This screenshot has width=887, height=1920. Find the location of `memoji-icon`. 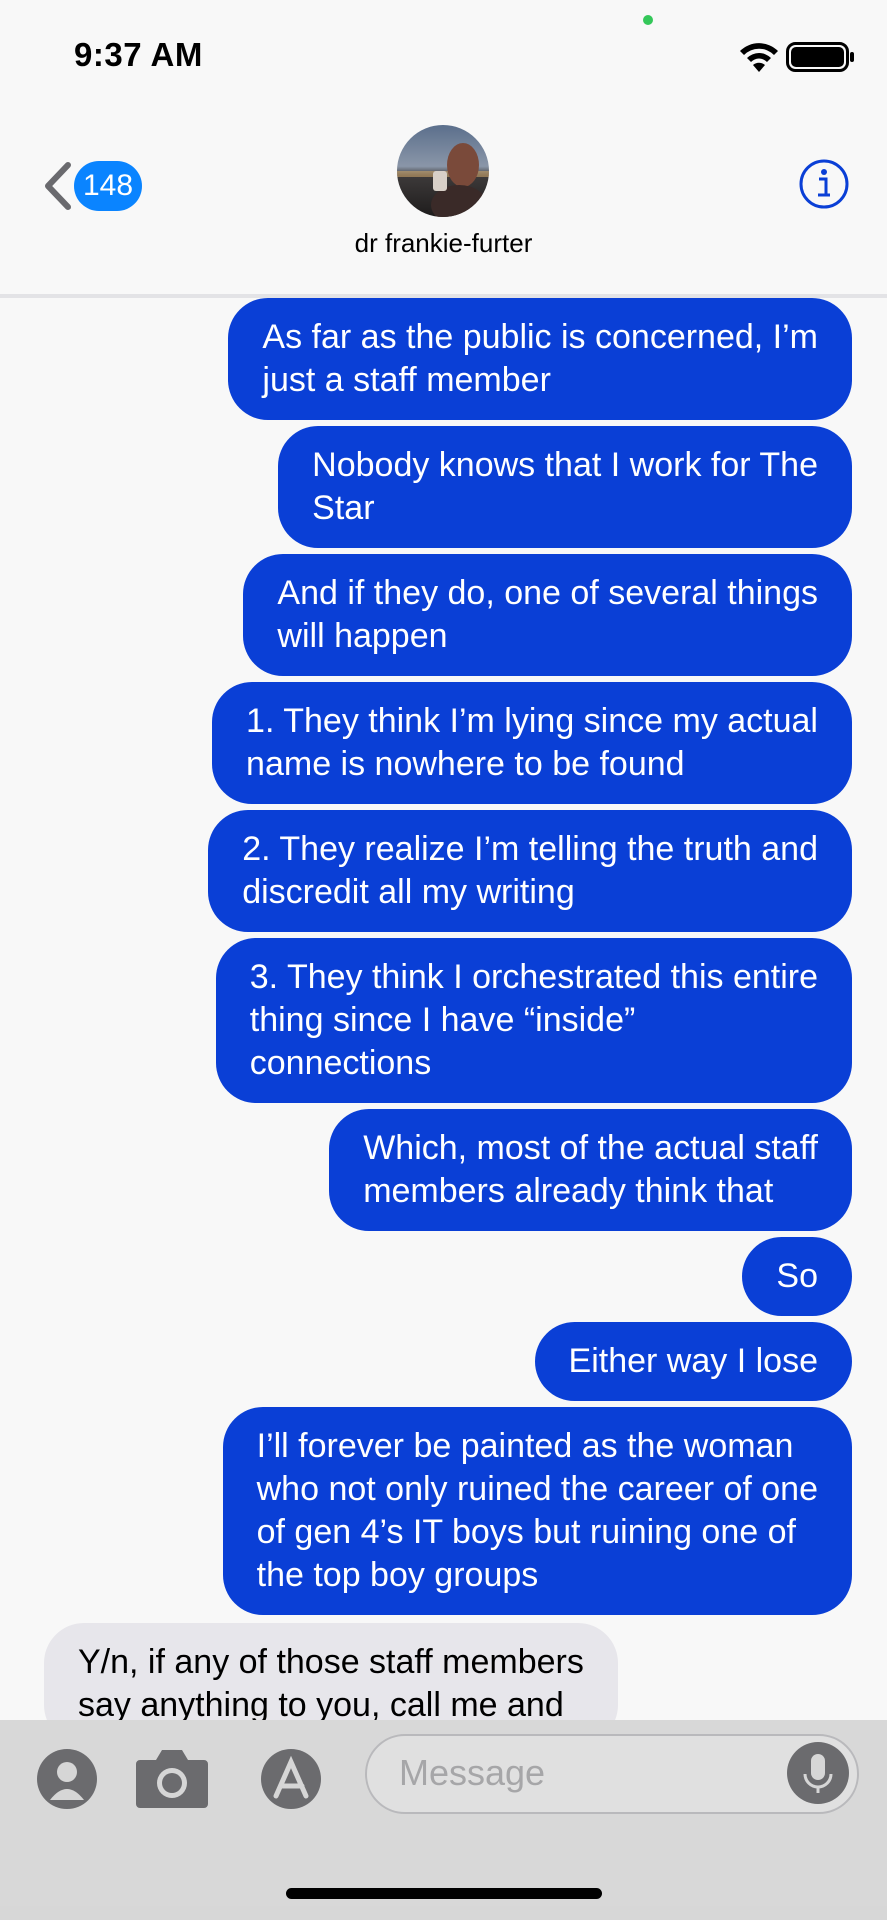

memoji-icon is located at coordinates (67, 1779).